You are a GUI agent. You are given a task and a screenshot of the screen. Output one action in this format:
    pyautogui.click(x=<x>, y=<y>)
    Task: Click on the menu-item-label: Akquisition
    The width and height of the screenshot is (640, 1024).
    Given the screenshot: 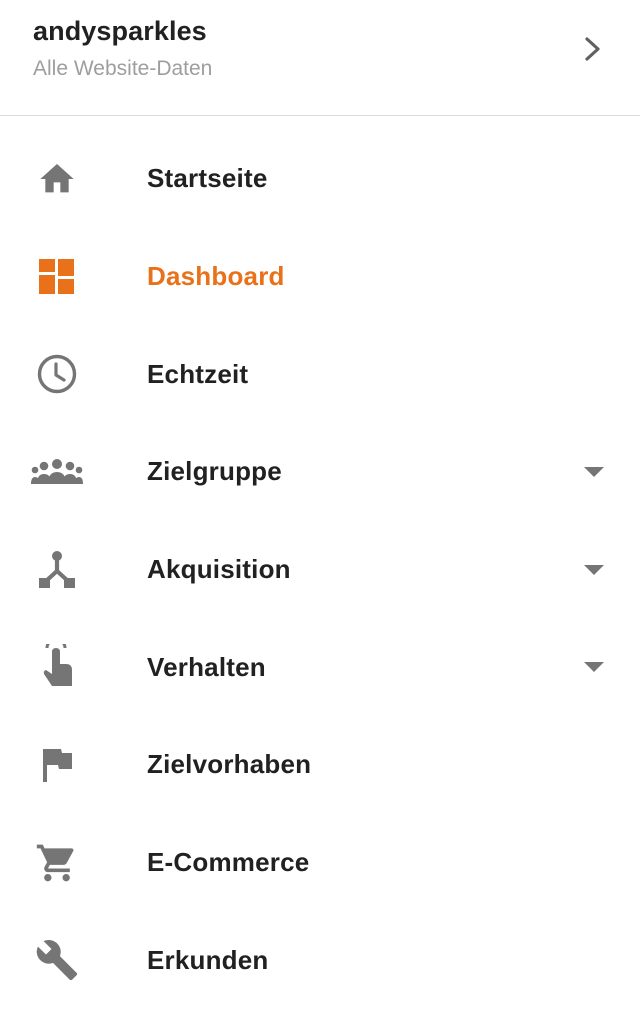 What is the action you would take?
    pyautogui.click(x=219, y=569)
    